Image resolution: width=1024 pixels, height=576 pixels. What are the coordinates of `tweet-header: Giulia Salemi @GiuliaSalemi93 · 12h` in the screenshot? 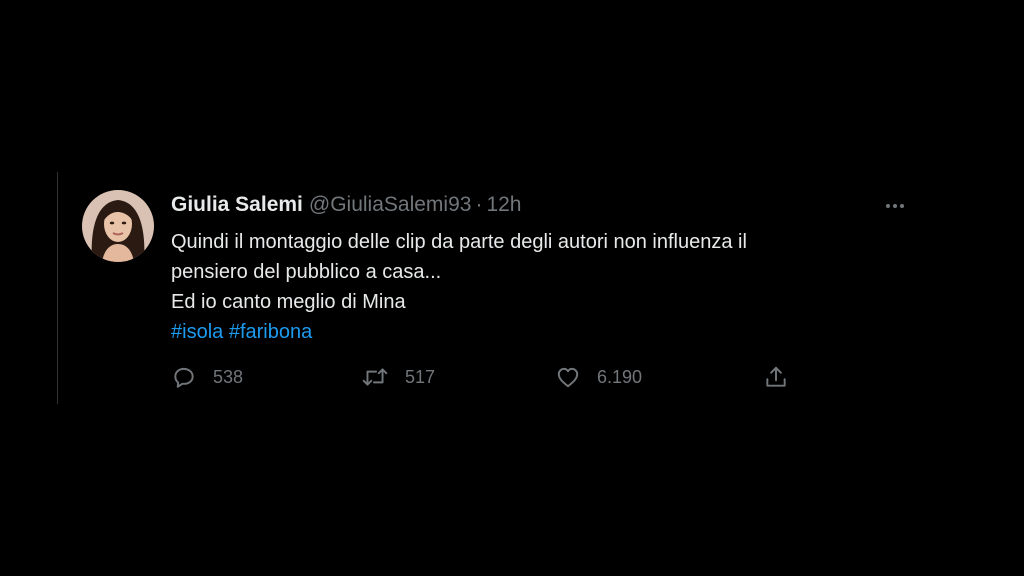 It's located at (346, 205).